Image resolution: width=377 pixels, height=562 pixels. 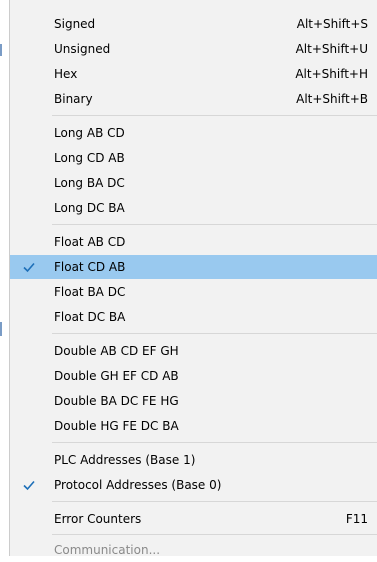 I want to click on menu-item-double-gh-ef-cd-ab: Double GH EF CD AB, so click(x=193, y=376).